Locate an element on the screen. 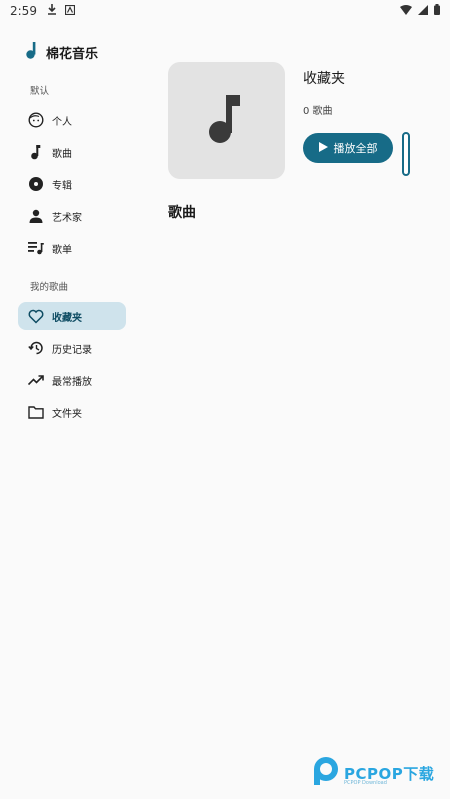 Image resolution: width=450 pixels, height=799 pixels. sidebar-item-history: 历史记录 is located at coordinates (74, 348).